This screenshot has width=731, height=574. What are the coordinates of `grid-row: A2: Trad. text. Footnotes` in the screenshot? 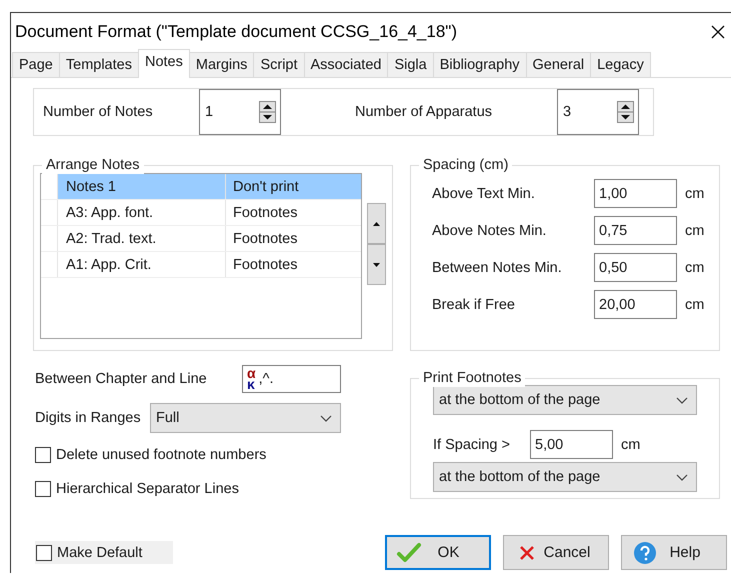 It's located at (201, 239).